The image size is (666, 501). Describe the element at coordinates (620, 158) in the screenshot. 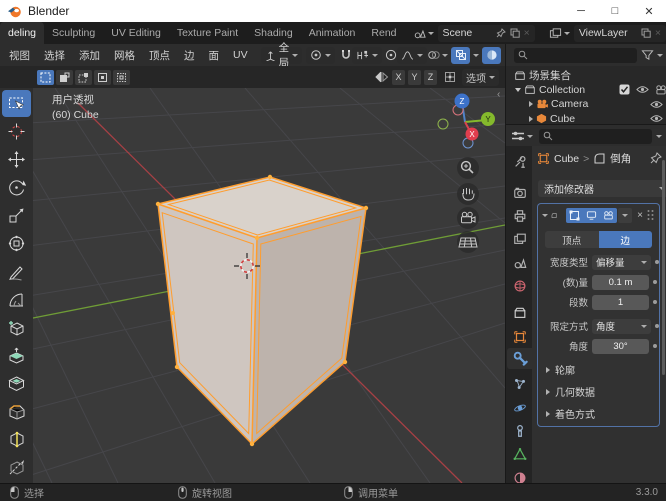

I see `breadcrumb-modifier: 倒角` at that location.